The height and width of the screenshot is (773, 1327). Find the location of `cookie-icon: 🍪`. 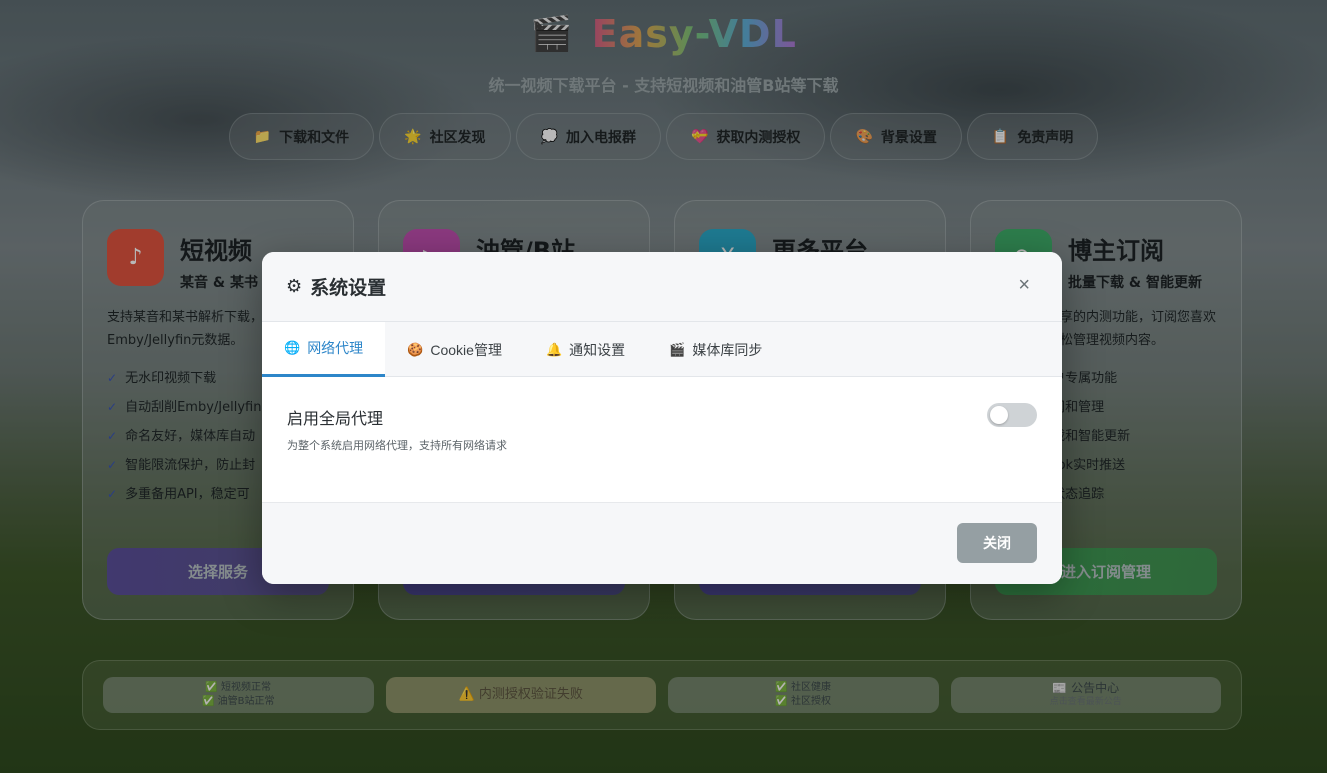

cookie-icon: 🍪 is located at coordinates (415, 349).